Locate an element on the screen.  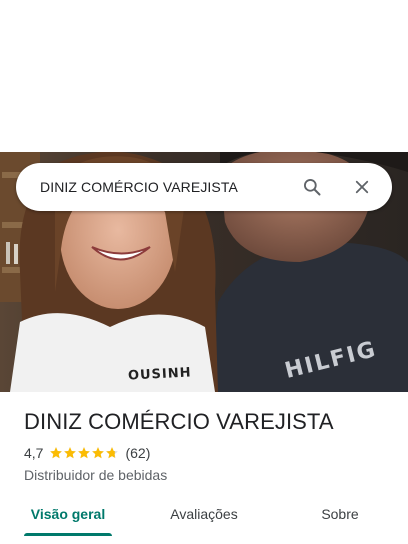
search-button is located at coordinates (312, 187).